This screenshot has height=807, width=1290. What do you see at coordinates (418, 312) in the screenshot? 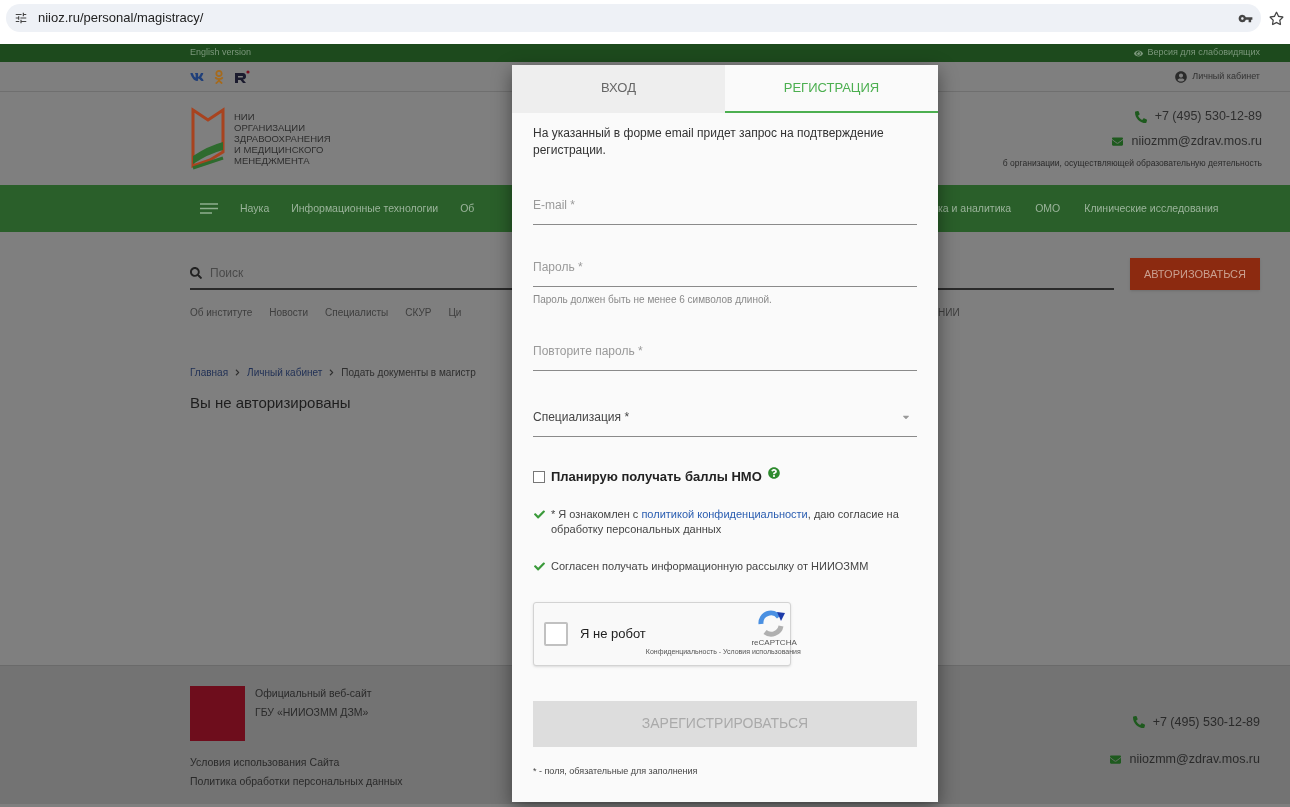
I see `secondary-nav-link: СКУР` at bounding box center [418, 312].